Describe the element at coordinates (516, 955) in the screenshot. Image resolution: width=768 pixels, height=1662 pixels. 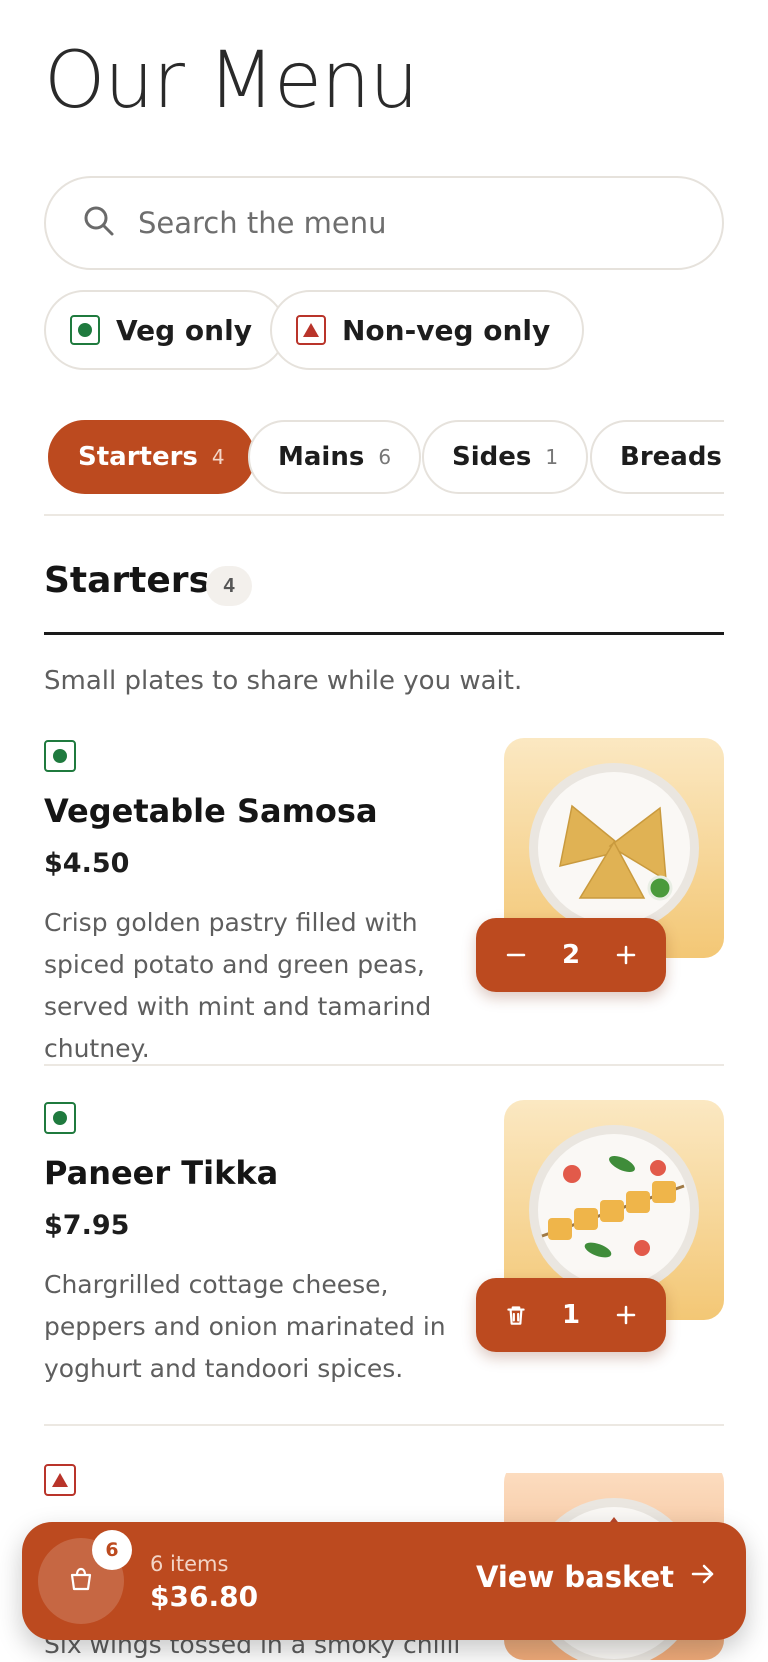
I see `minus-icon` at that location.